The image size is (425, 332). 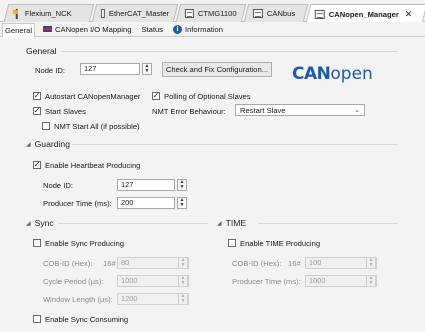 I want to click on start-slaves-label: Start Slaves, so click(x=65, y=111).